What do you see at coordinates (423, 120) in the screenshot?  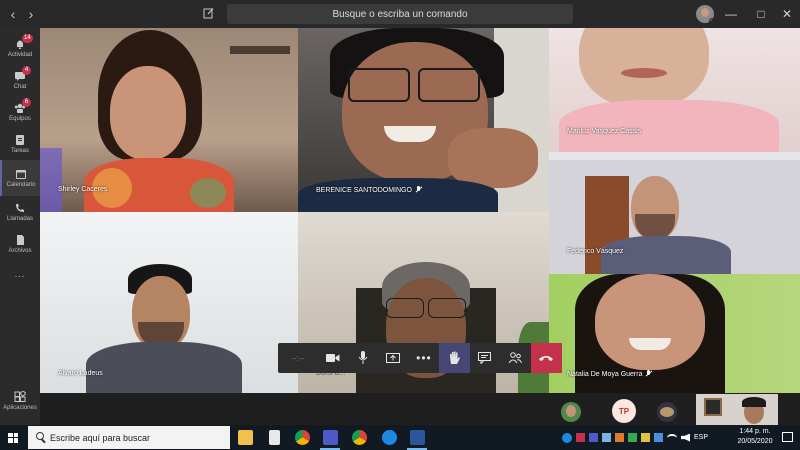 I see `video-tile: BERENICE SANTODOMINGO` at bounding box center [423, 120].